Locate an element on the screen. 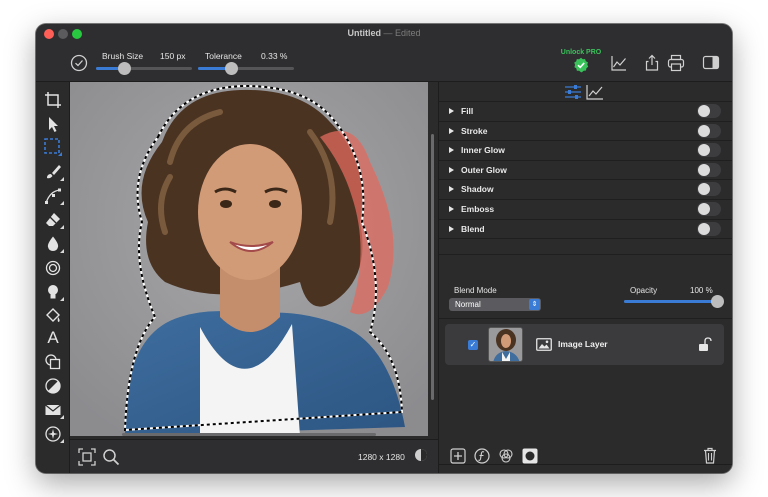 The width and height of the screenshot is (768, 497). effect-label: Inner Glow is located at coordinates (483, 150).